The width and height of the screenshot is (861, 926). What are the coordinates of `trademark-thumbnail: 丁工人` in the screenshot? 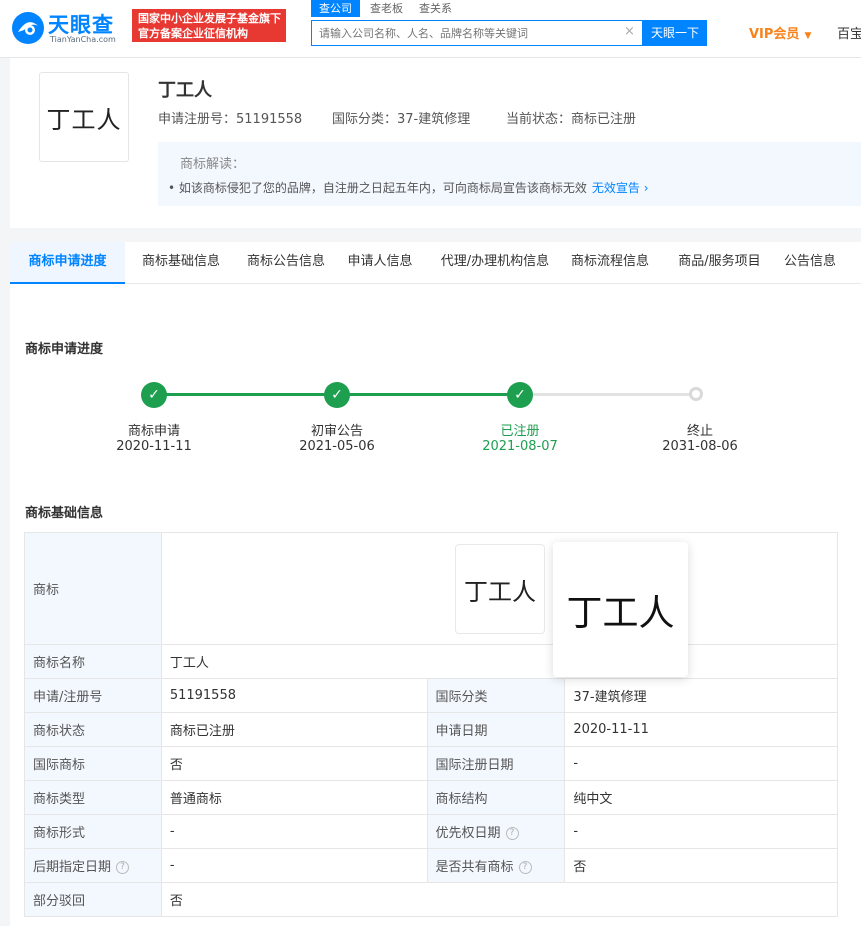 It's located at (84, 117).